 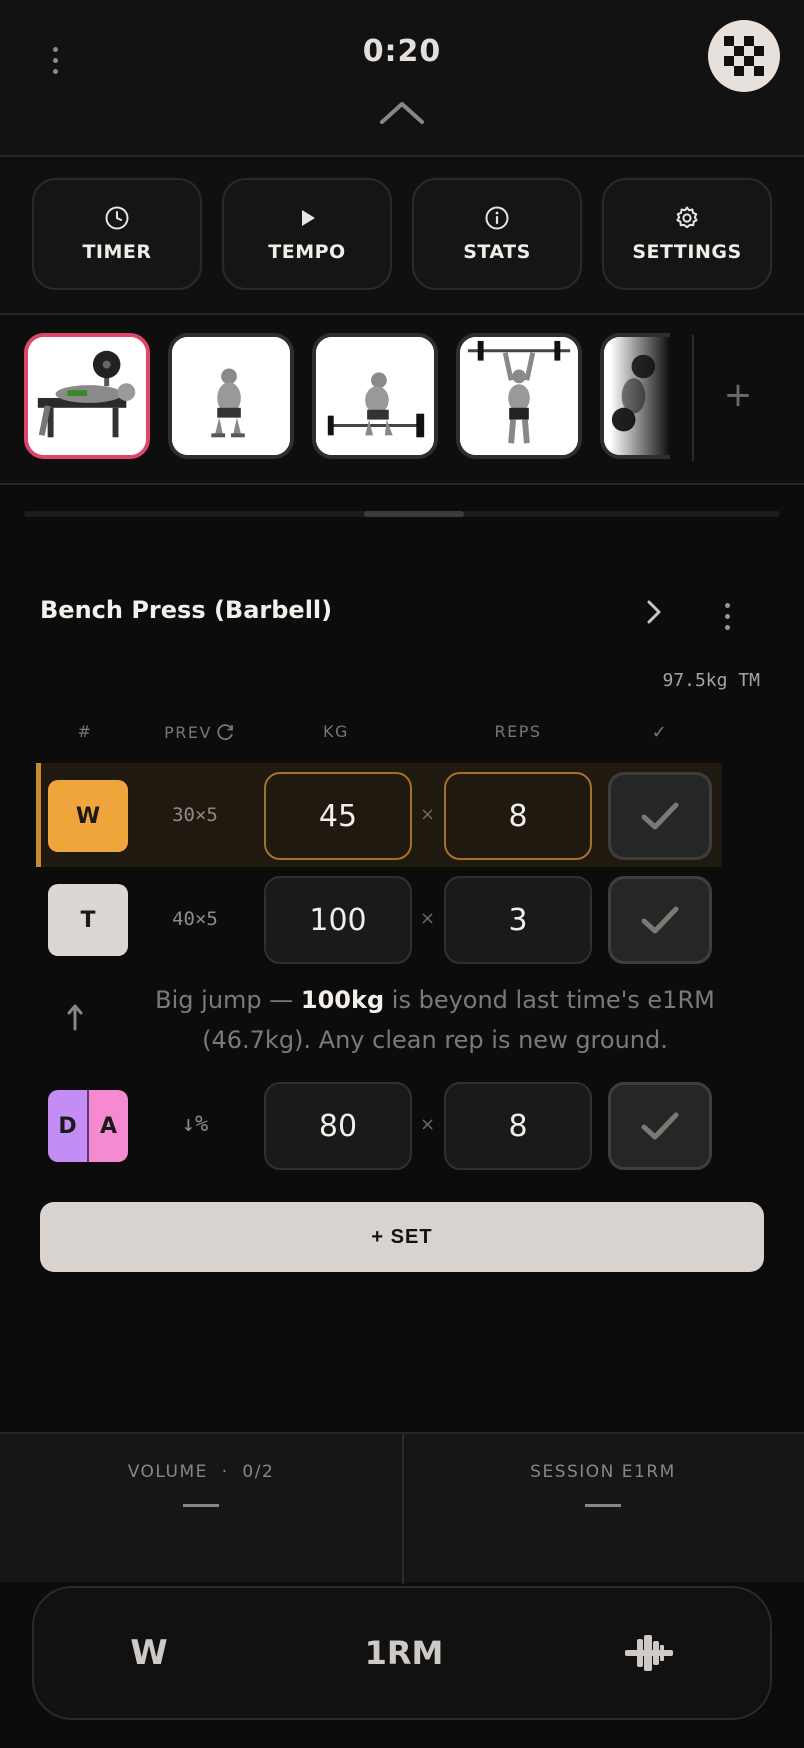 I want to click on row-illustration, so click(x=637, y=396).